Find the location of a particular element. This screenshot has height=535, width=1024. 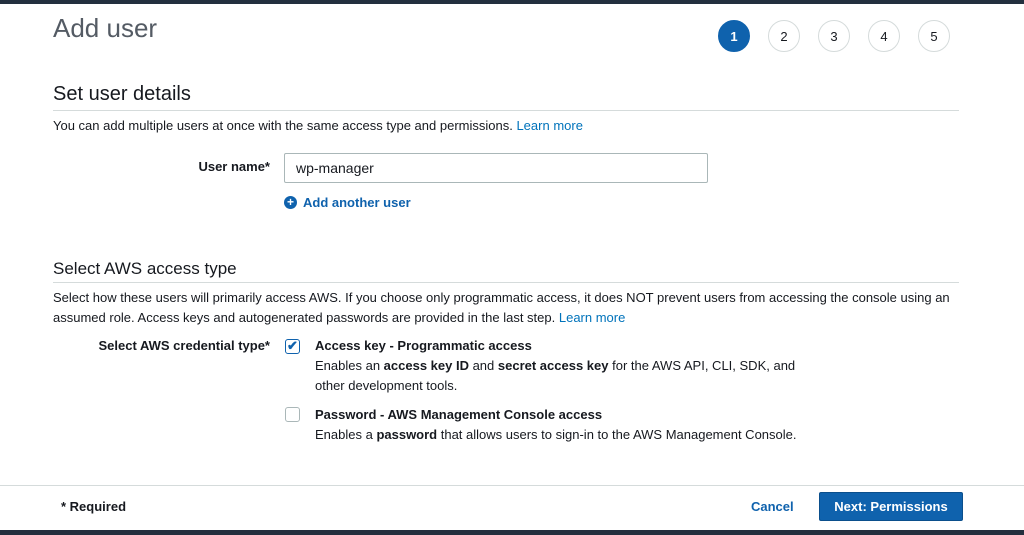

step-4: 4 is located at coordinates (884, 36).